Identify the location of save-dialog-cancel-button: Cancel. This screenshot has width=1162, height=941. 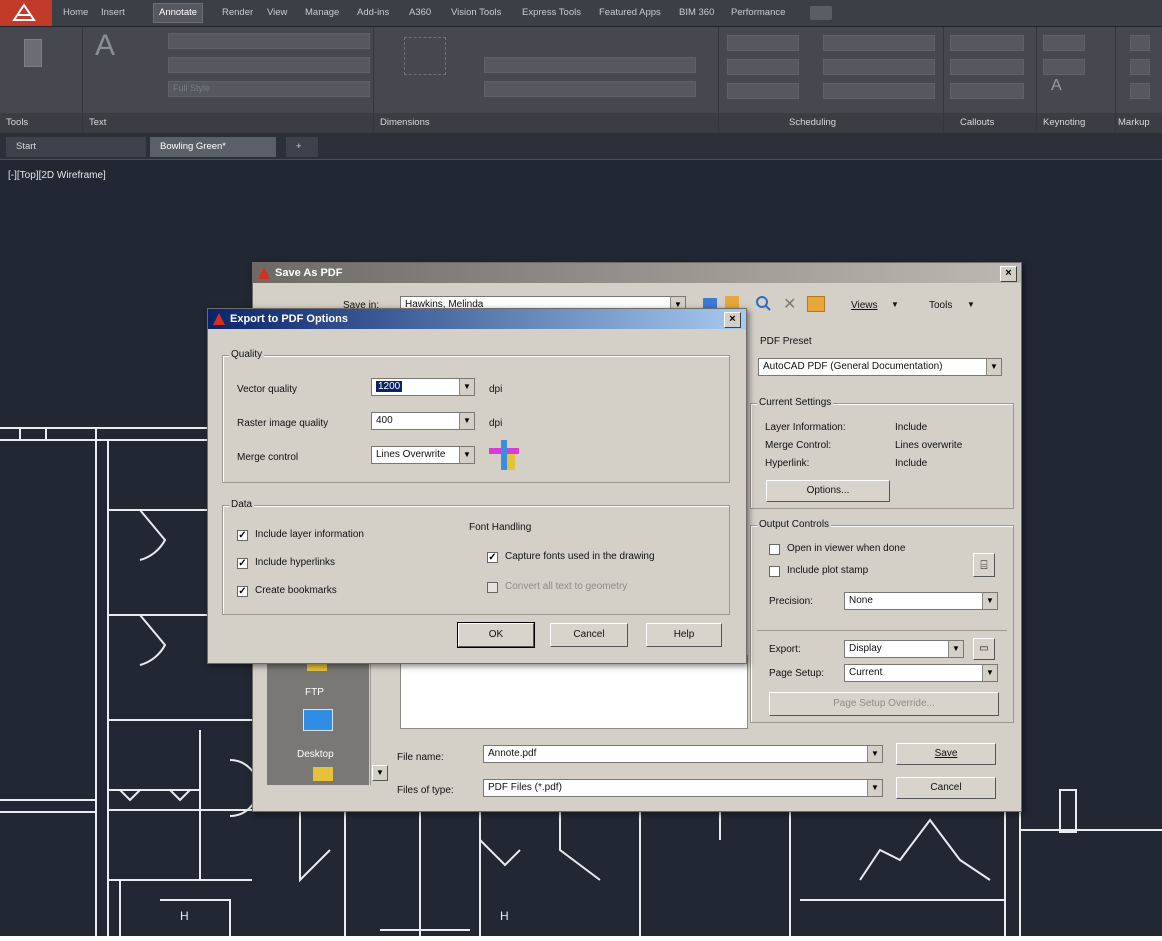
(946, 788).